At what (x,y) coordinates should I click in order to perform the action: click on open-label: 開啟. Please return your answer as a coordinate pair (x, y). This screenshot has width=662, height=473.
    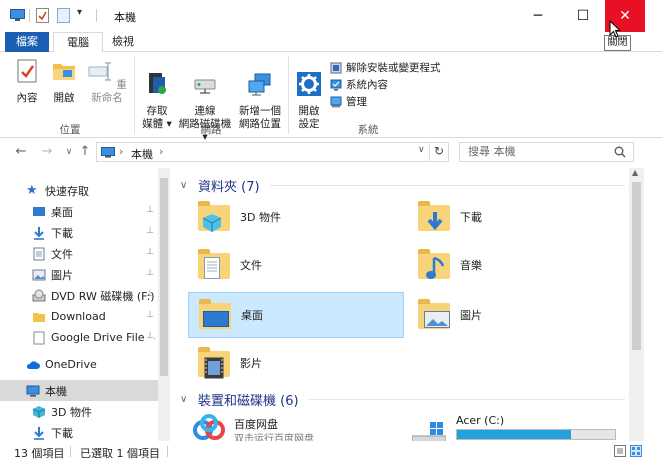
    Looking at the image, I should click on (64, 98).